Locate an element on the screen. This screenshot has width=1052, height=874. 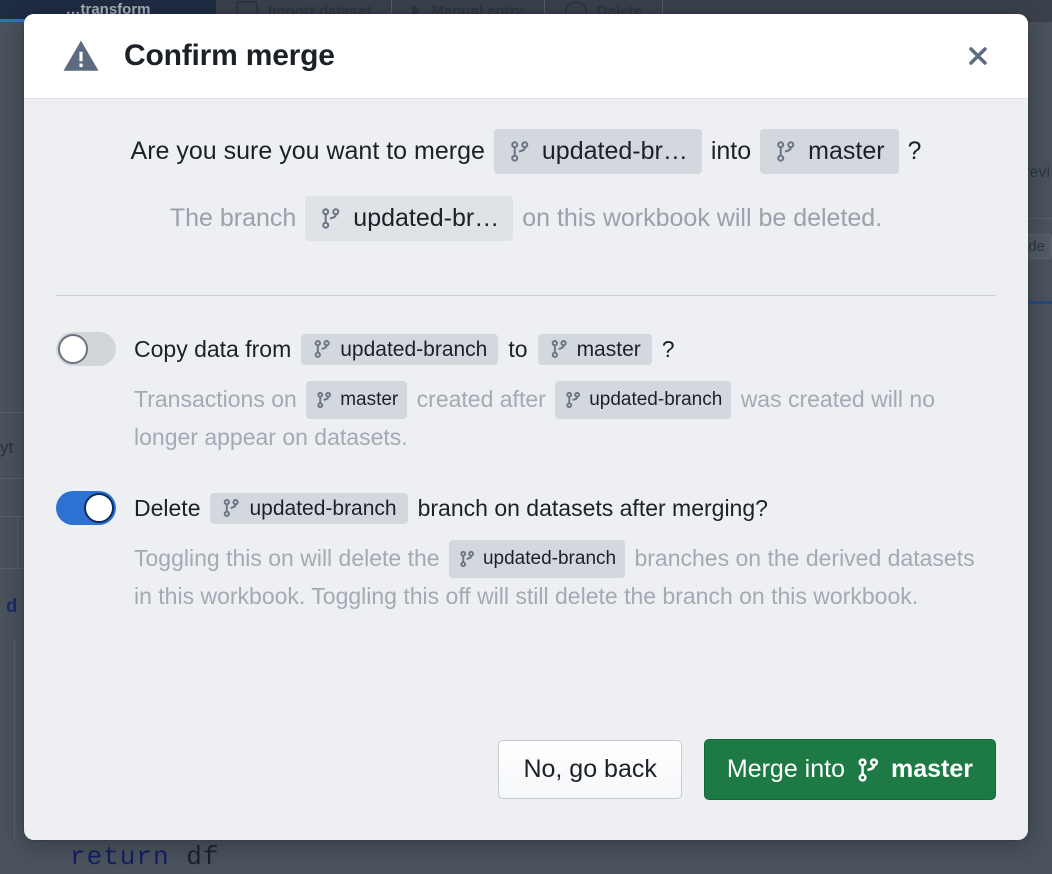
copy-data-desc-part1: Transactions on is located at coordinates (215, 399).